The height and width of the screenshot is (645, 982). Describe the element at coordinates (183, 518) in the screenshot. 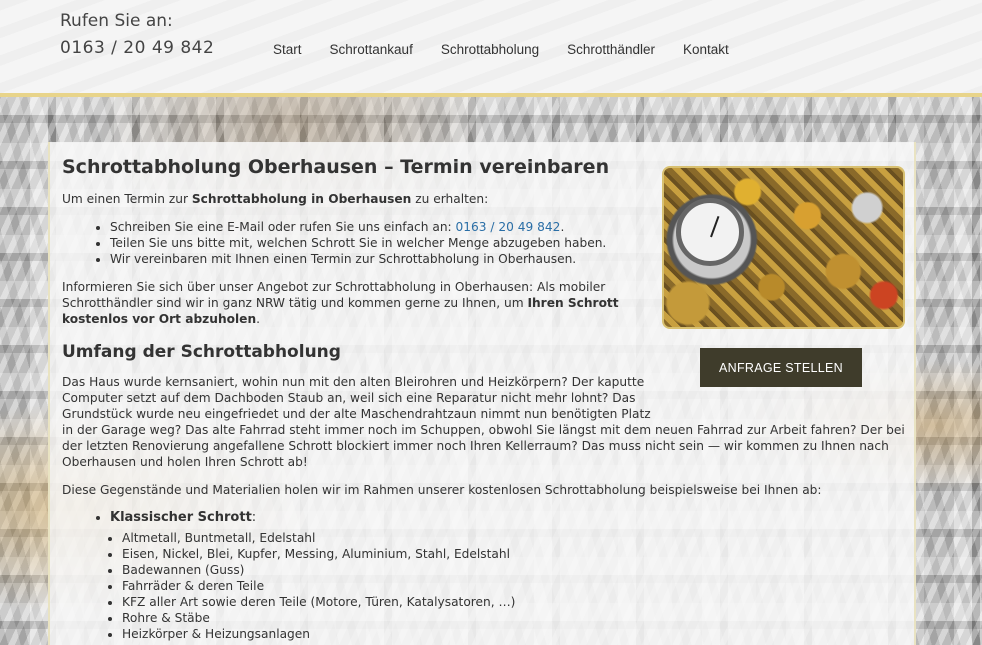

I see `list-item: Klassischer Schrott:` at that location.